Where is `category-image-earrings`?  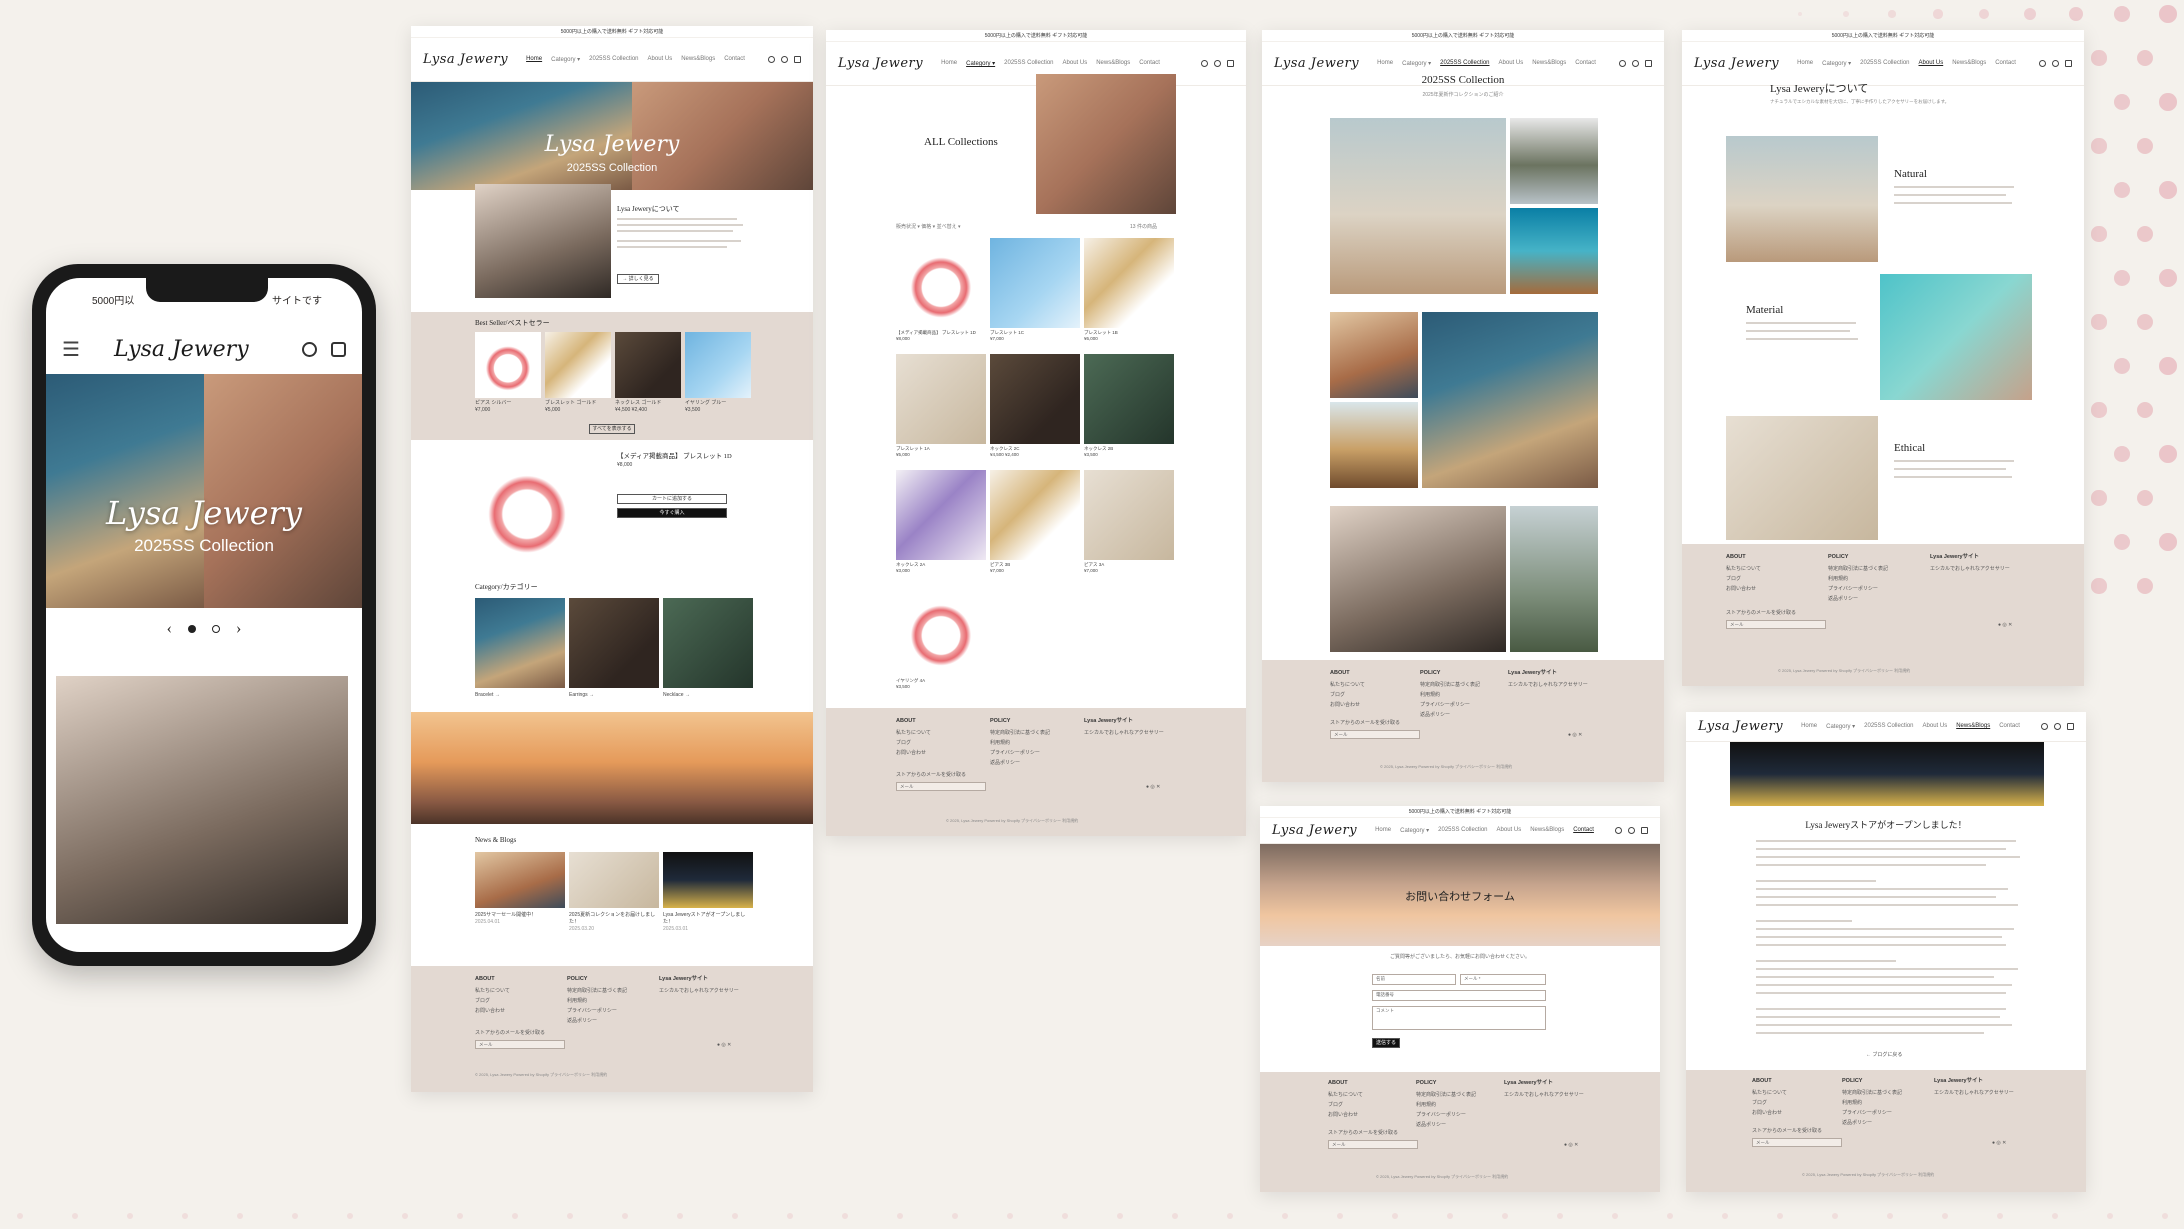 category-image-earrings is located at coordinates (614, 643).